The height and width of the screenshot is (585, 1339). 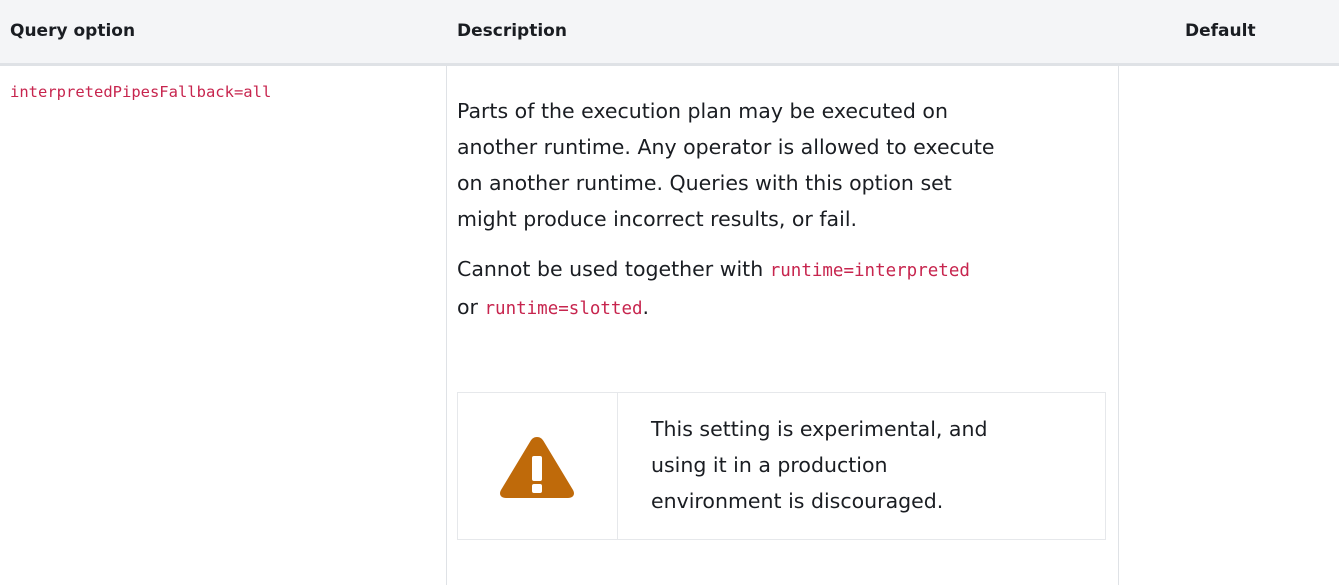 What do you see at coordinates (797, 501) in the screenshot?
I see `warning-line: environment is discouraged.` at bounding box center [797, 501].